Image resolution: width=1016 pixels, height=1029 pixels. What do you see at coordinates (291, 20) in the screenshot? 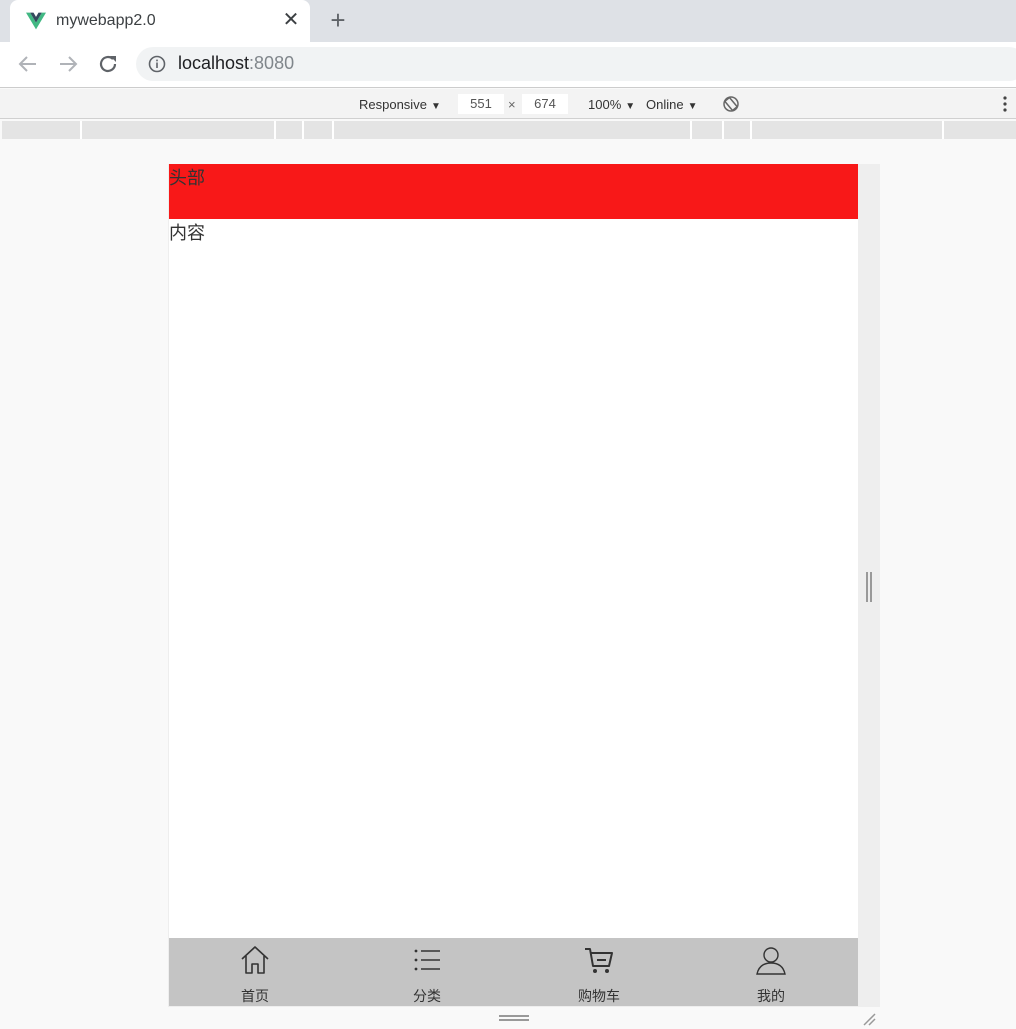
I see `close-tab-icon: ✕` at bounding box center [291, 20].